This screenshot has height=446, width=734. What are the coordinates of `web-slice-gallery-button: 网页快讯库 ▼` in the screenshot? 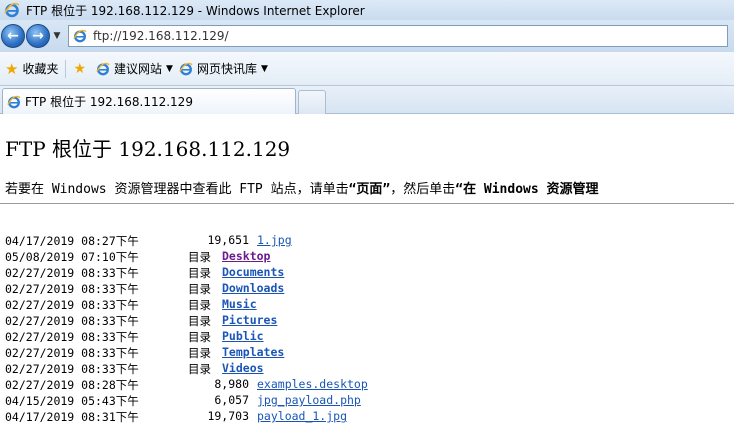 It's located at (223, 69).